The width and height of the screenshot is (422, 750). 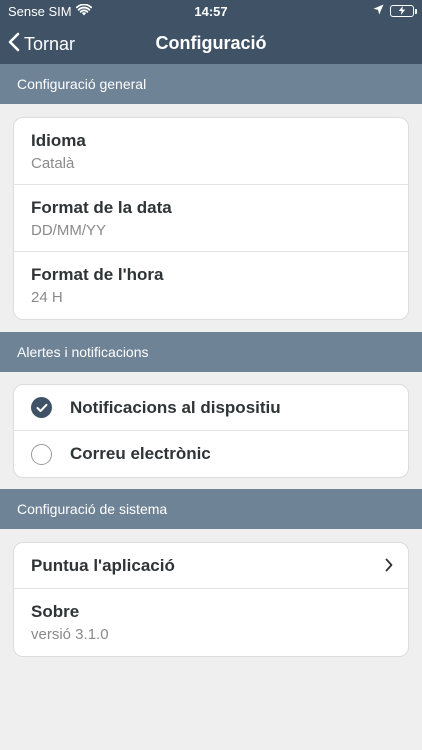 I want to click on about-row: Sobre versió 3.1.0, so click(x=211, y=622).